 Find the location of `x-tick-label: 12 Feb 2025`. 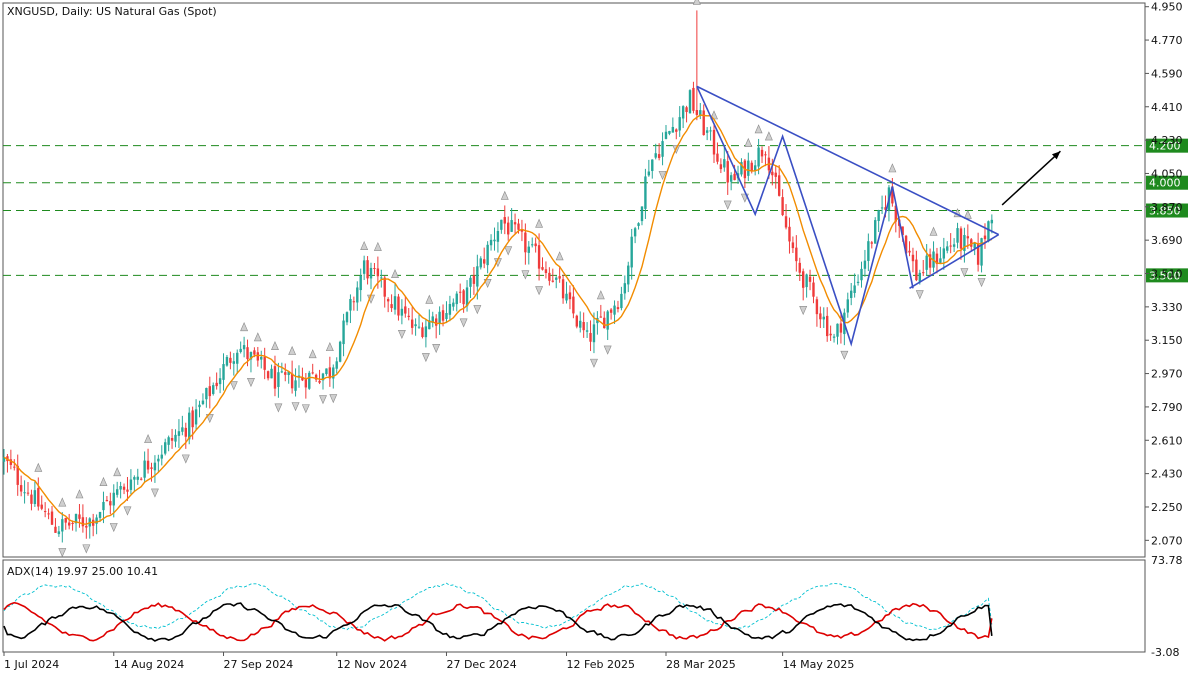

x-tick-label: 12 Feb 2025 is located at coordinates (601, 664).